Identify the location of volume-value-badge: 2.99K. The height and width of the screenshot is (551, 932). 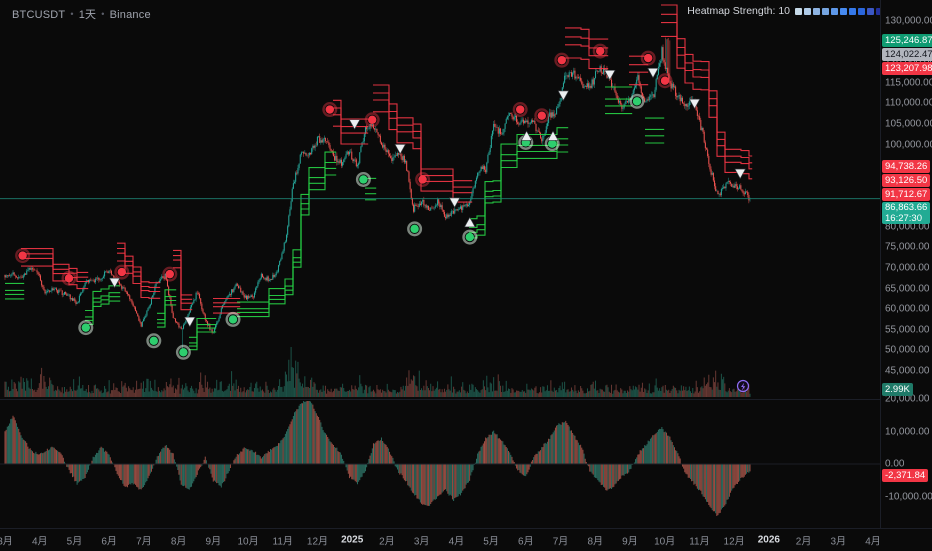
(897, 389).